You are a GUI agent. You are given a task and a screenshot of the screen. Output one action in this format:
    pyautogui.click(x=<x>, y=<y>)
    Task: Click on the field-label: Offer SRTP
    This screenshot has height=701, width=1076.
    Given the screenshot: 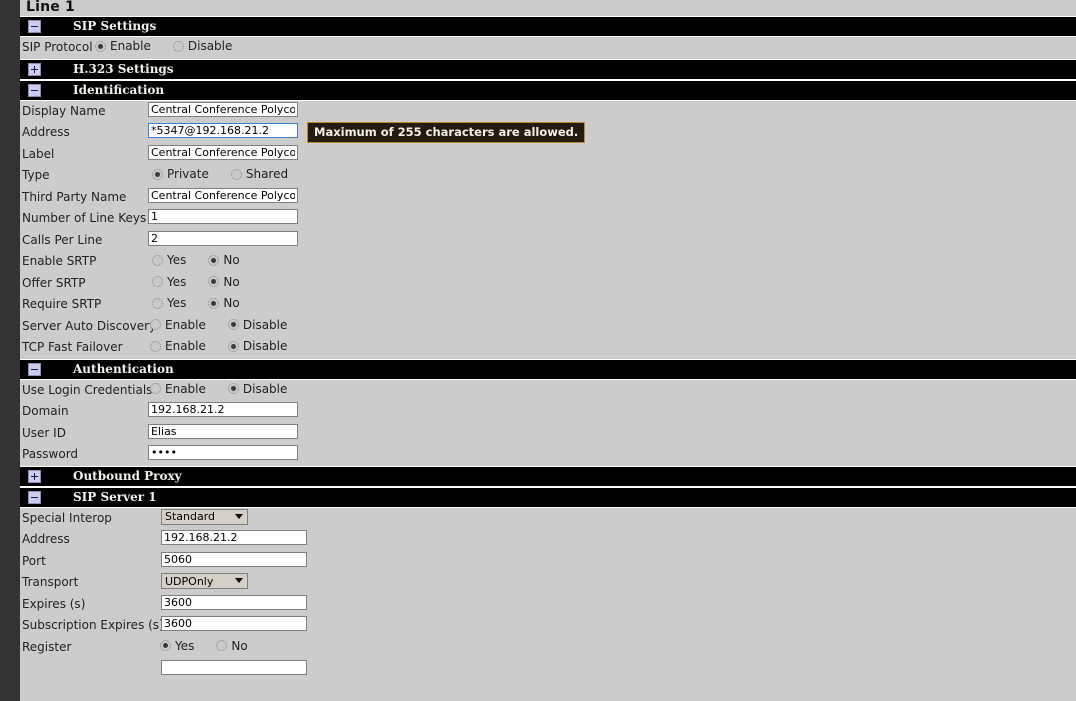 What is the action you would take?
    pyautogui.click(x=54, y=282)
    